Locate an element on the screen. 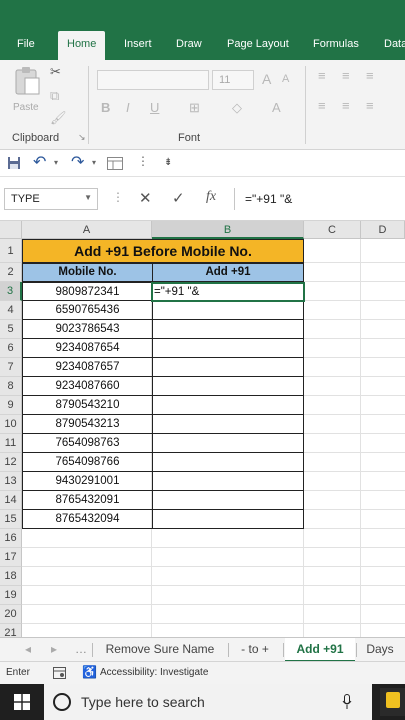 The image size is (405, 720). customize-qat-icon: ⇟ is located at coordinates (168, 162).